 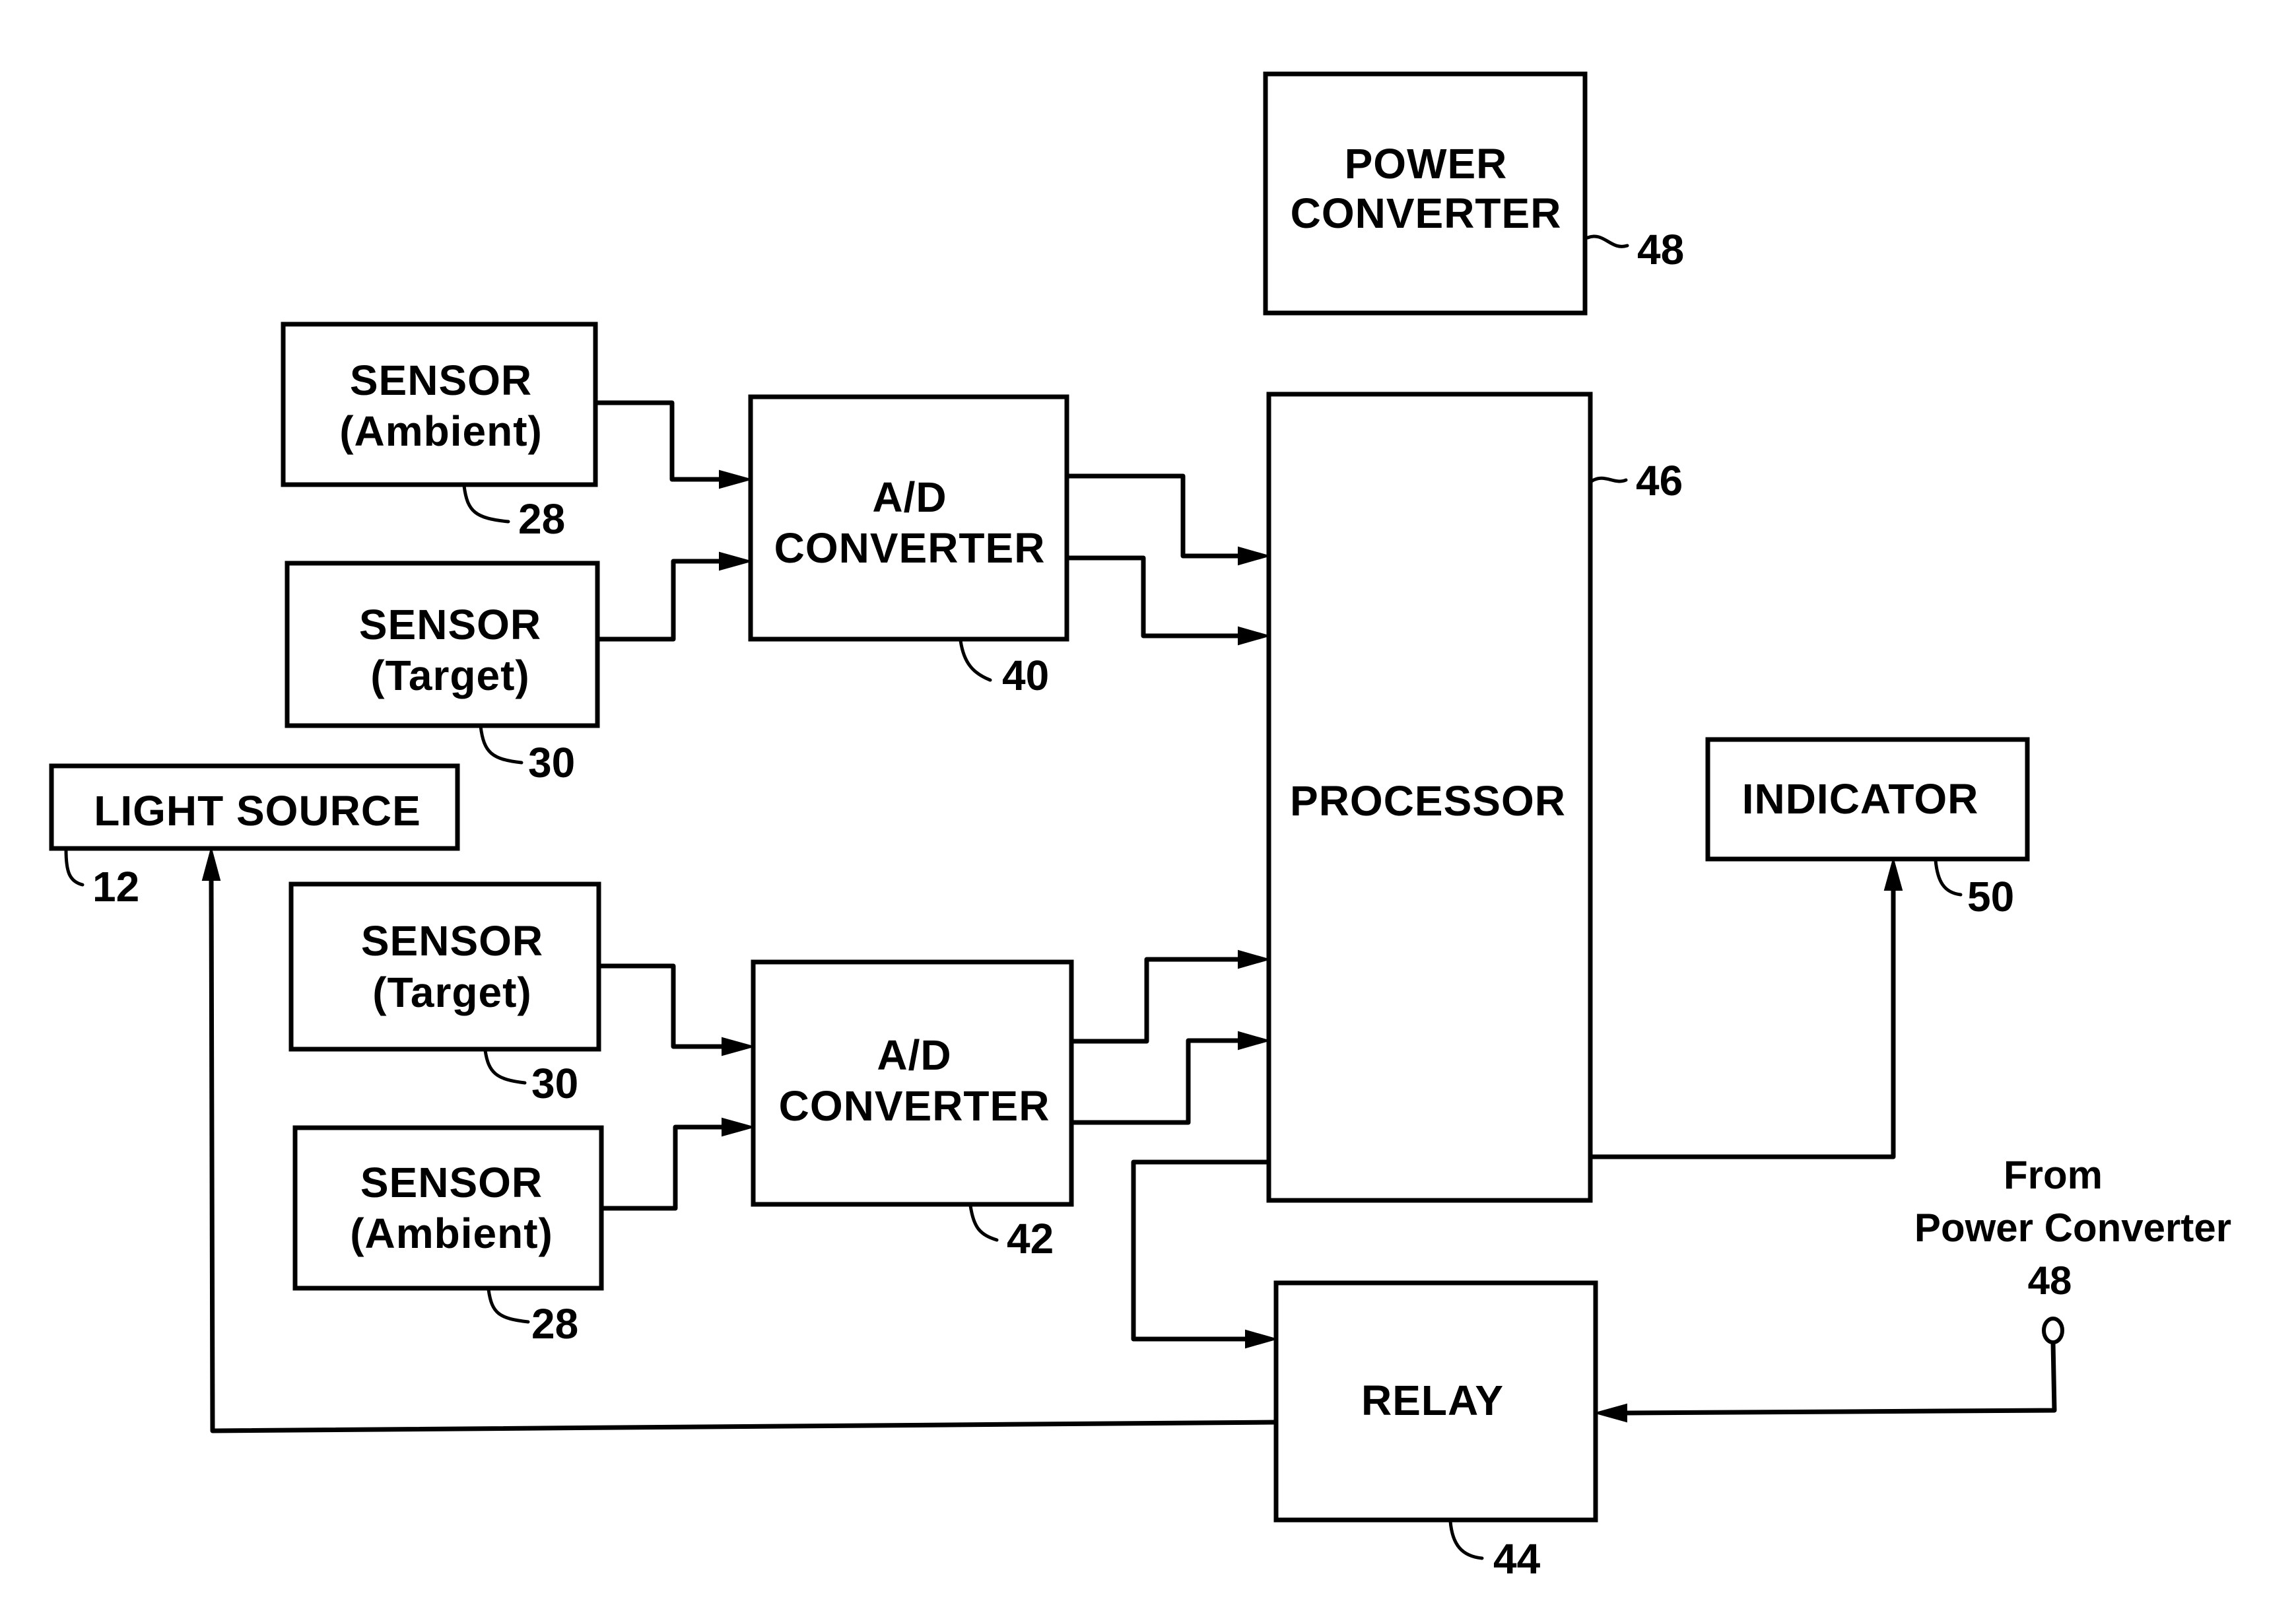 I want to click on sensor-ambient-block-upper: SENSOR (Ambient) 28, so click(x=440, y=432).